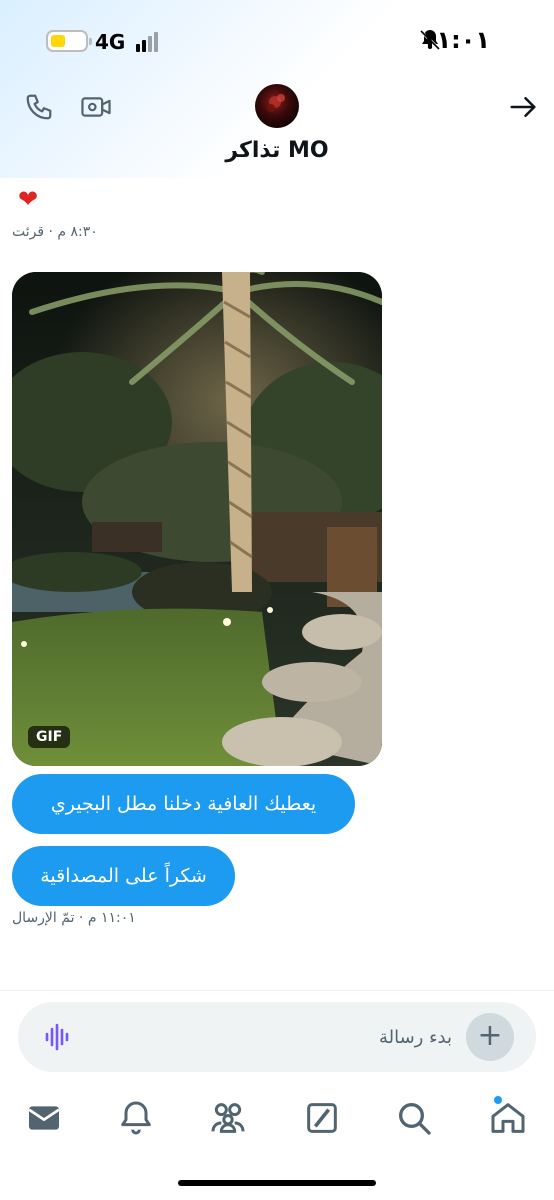 Image resolution: width=554 pixels, height=1200 pixels. I want to click on message-bubble: يعطيك العافية دخلنا مطل البجيري, so click(183, 804).